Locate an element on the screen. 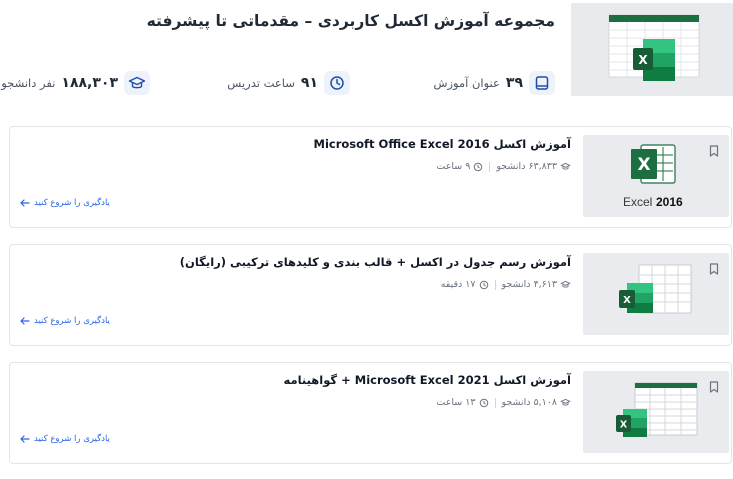 This screenshot has width=733, height=479. course-meta: ۴,۶۱۳ دانشجو ۱۷ دقیقه is located at coordinates (506, 284).